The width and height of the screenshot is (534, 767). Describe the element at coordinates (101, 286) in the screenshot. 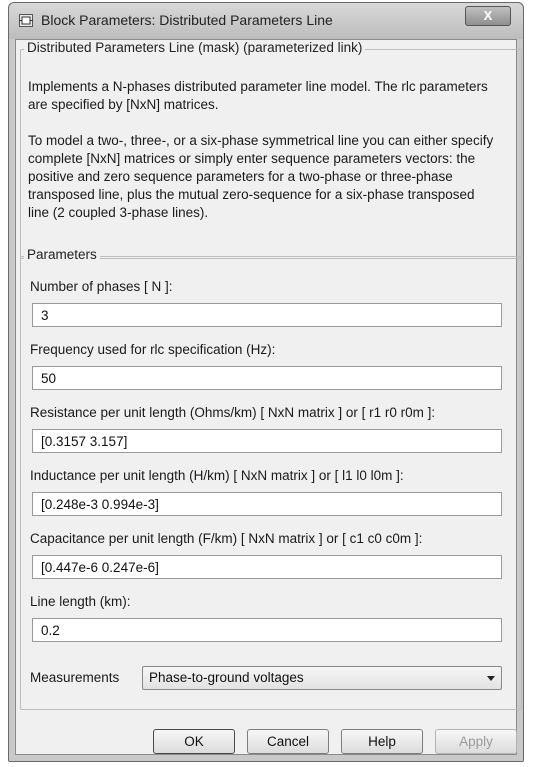

I see `number-of-phases-label: Number of phases [ N ]:` at that location.